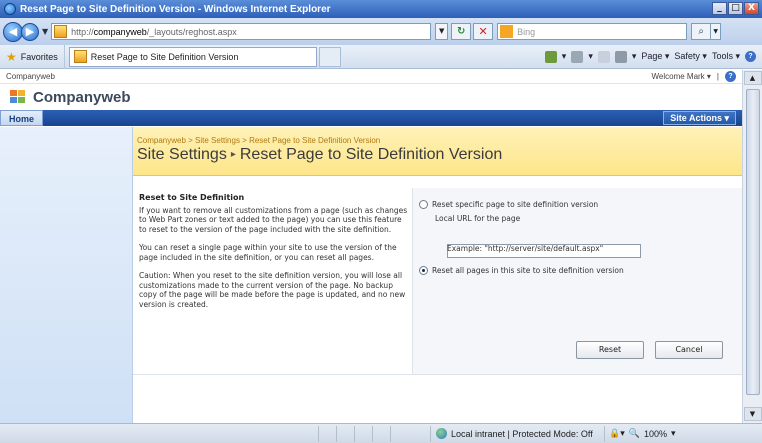 The image size is (762, 443). What do you see at coordinates (701, 31) in the screenshot?
I see `search-button: ⌕` at bounding box center [701, 31].